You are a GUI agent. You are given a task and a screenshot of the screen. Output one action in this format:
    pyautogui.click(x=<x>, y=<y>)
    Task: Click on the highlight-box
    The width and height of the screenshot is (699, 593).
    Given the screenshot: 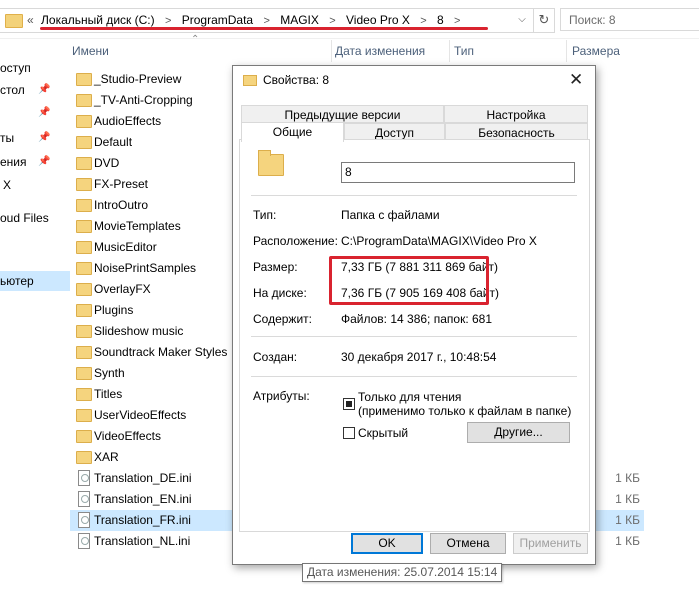 What is the action you would take?
    pyautogui.click(x=409, y=280)
    